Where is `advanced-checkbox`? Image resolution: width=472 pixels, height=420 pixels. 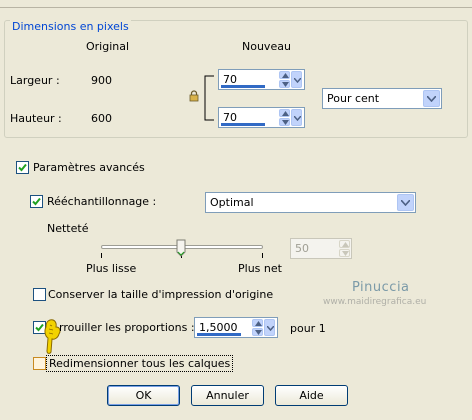 advanced-checkbox is located at coordinates (22, 167).